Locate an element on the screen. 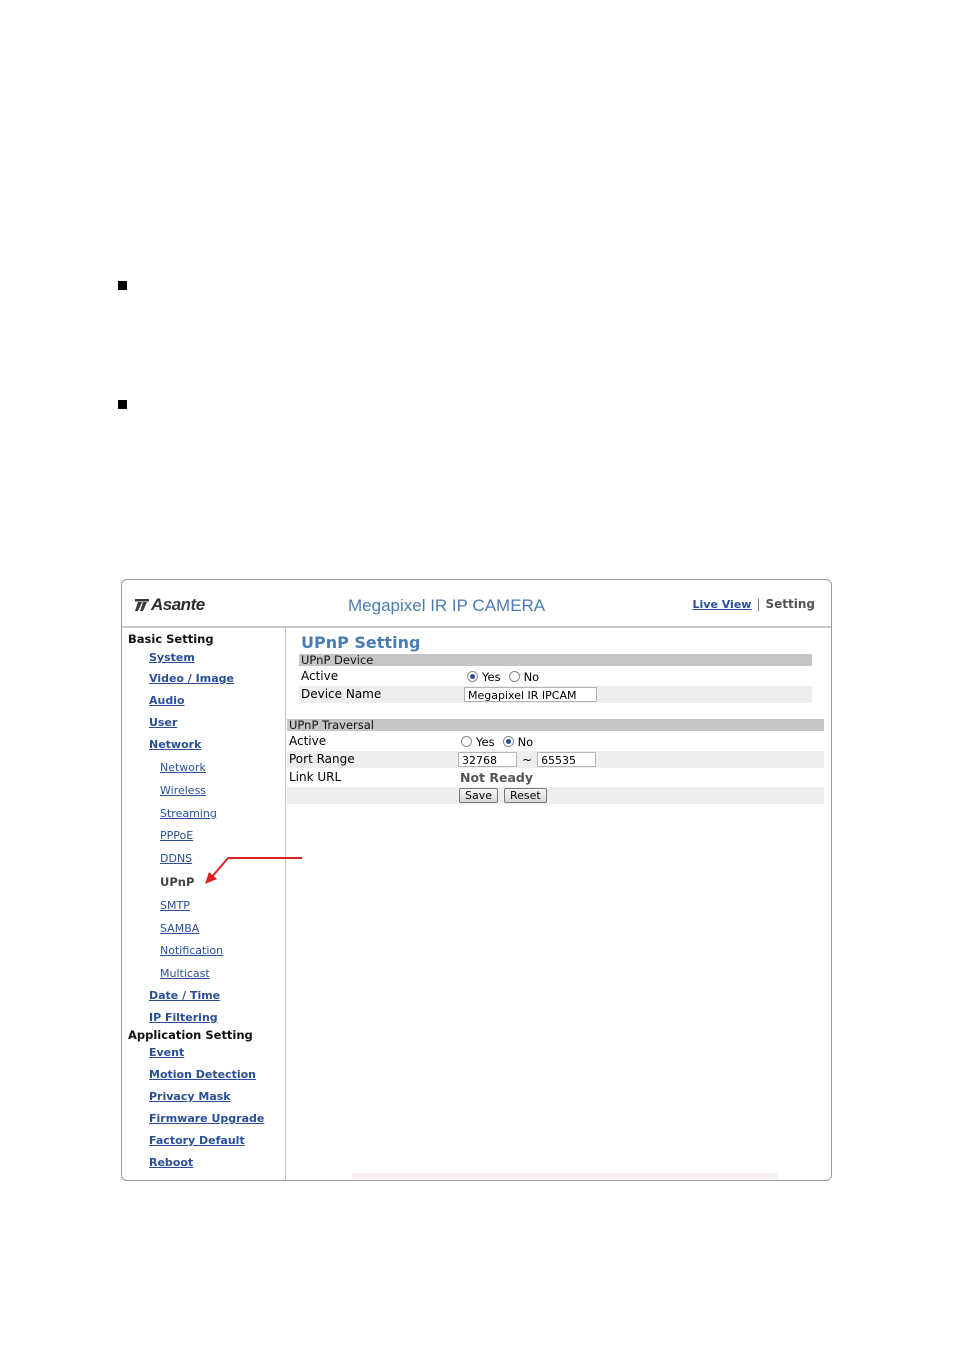 This screenshot has width=954, height=1350. port-range-end-input: 65535 is located at coordinates (567, 759).